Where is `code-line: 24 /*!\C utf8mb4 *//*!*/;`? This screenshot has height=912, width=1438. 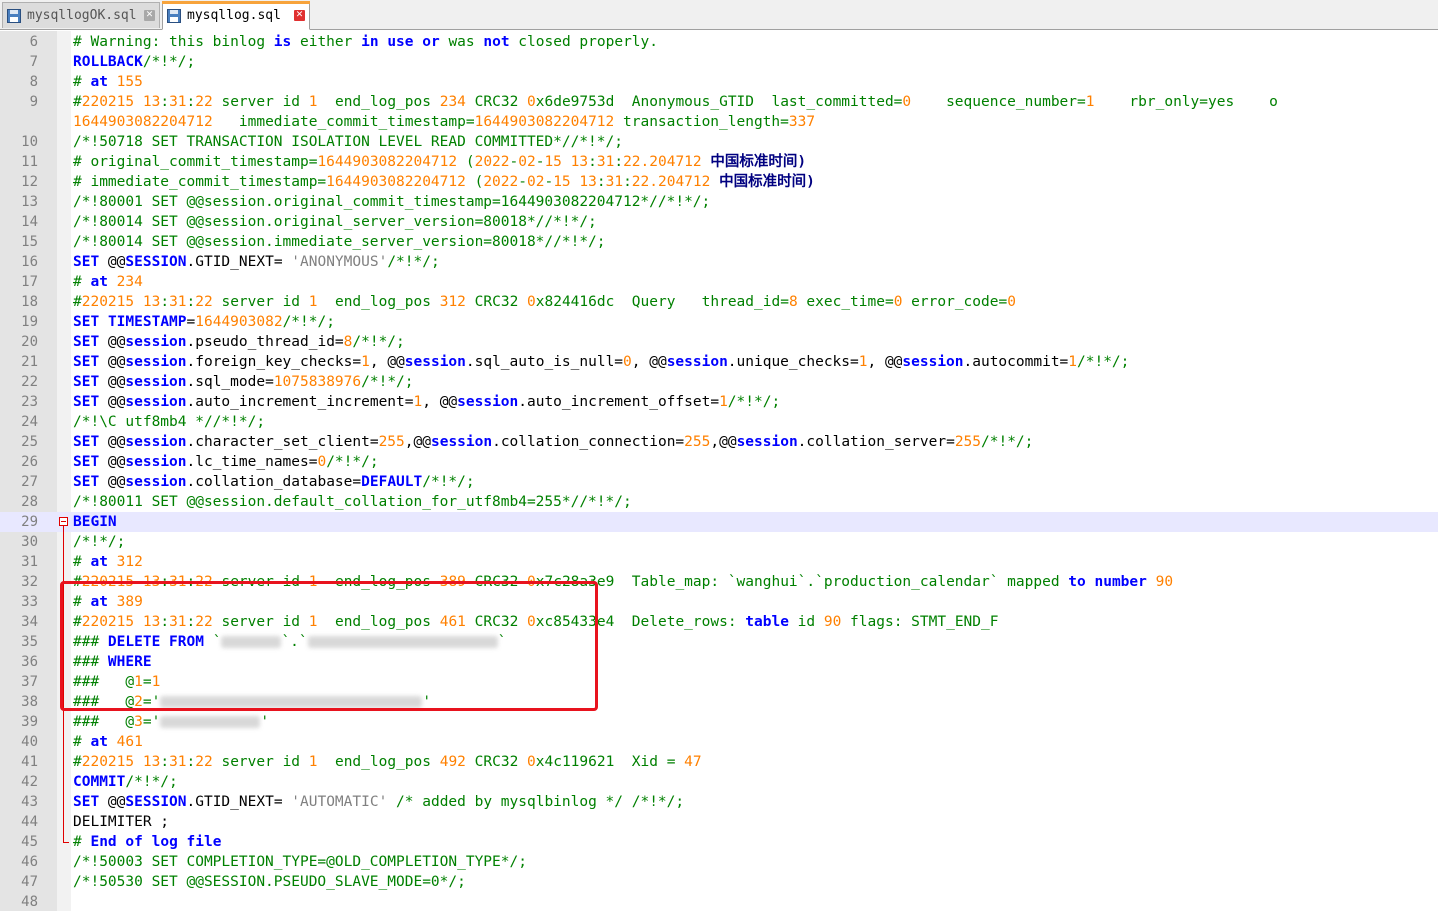
code-line: 24 /*!\C utf8mb4 *//*!*/; is located at coordinates (719, 422).